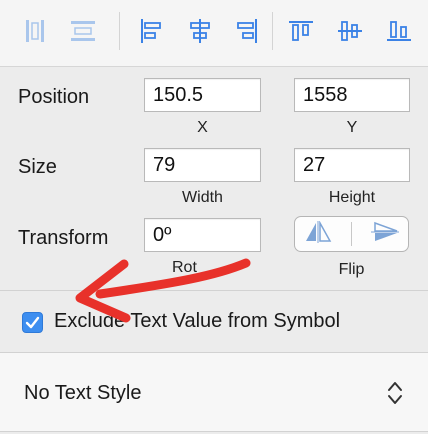  Describe the element at coordinates (83, 31) in the screenshot. I see `distribute-vertical-icon` at that location.